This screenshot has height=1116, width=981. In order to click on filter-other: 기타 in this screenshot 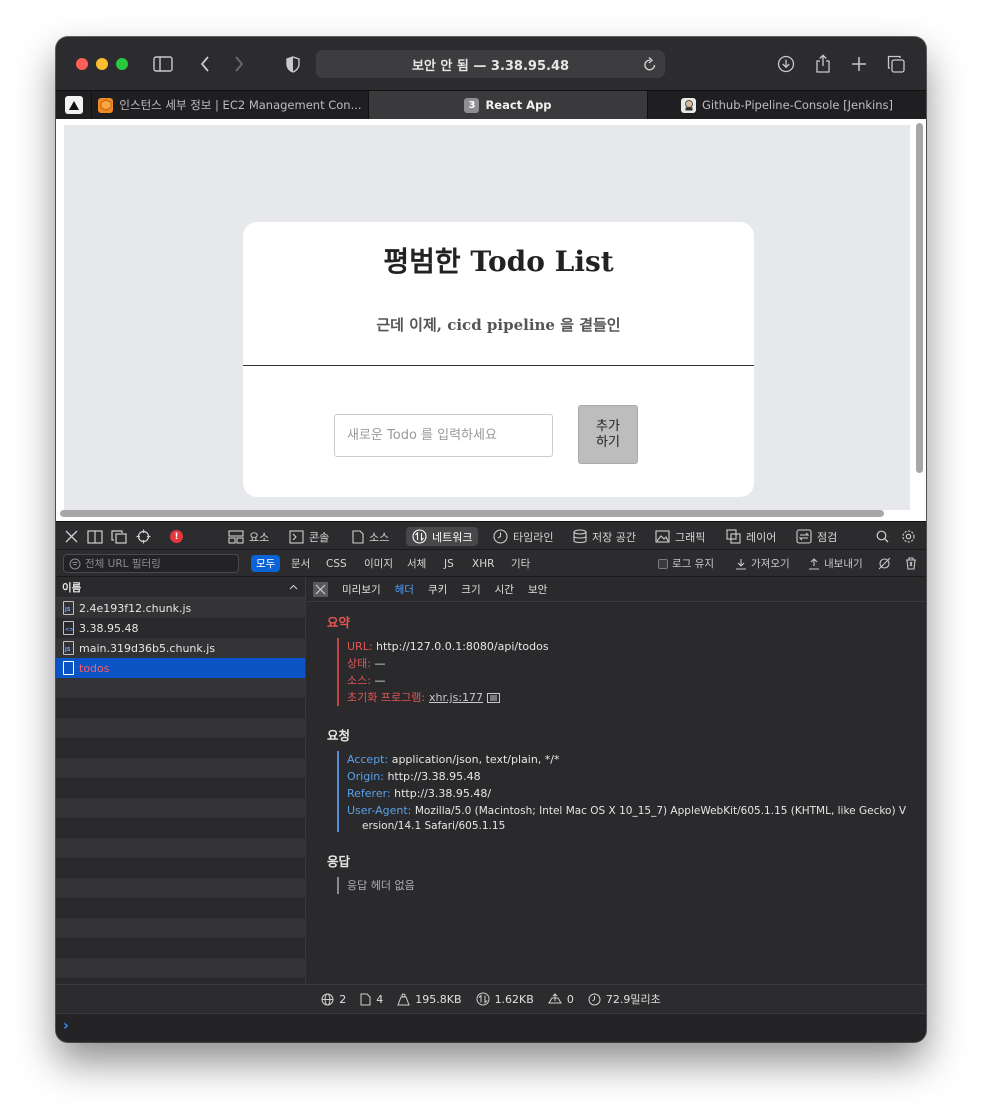, I will do `click(520, 563)`.